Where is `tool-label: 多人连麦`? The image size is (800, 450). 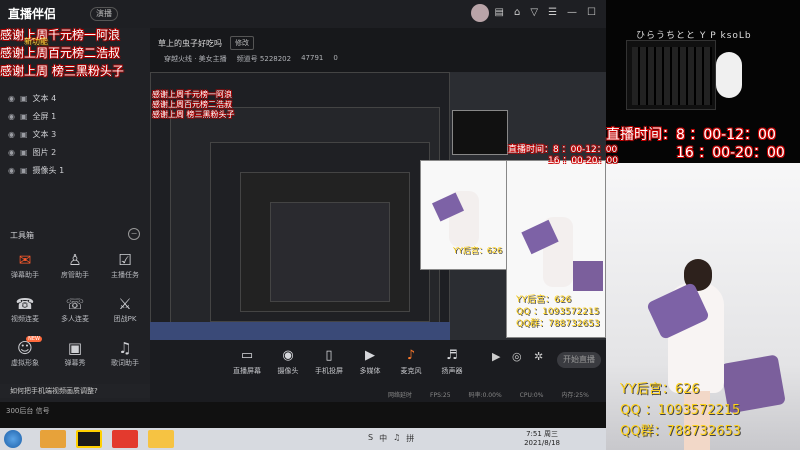 tool-label: 多人连麦 is located at coordinates (75, 319).